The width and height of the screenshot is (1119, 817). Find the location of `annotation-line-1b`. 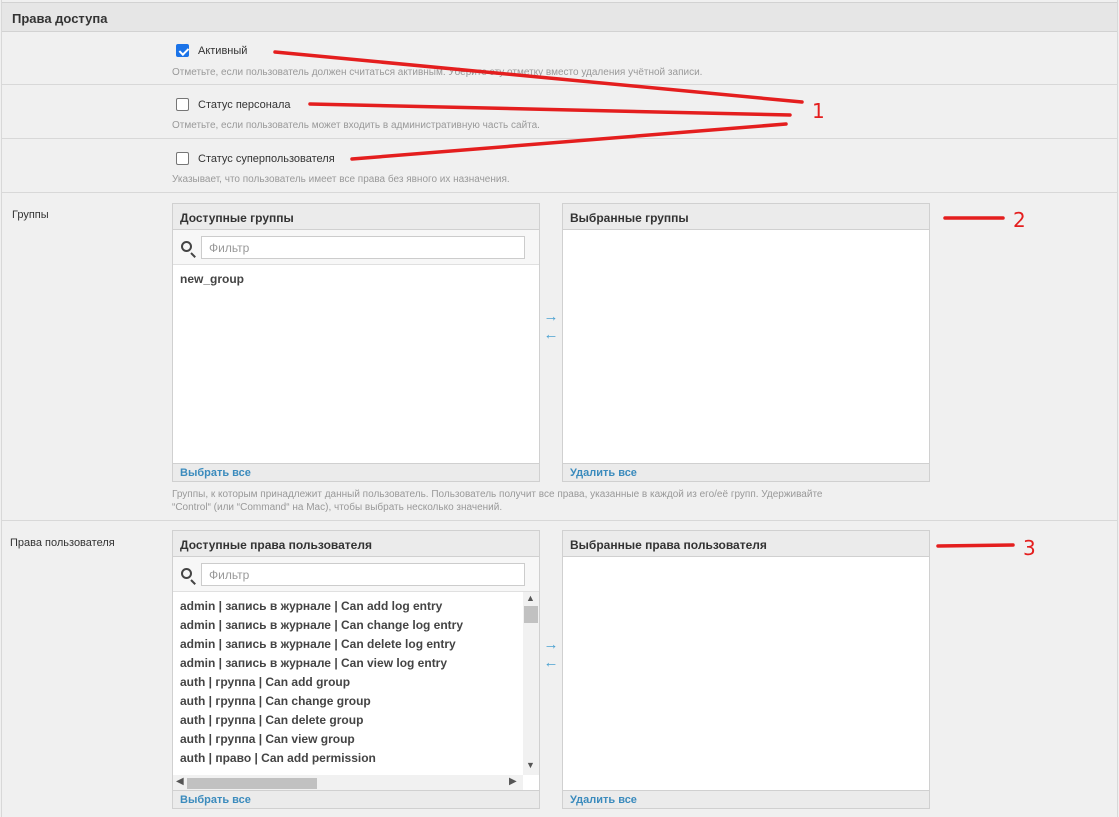

annotation-line-1b is located at coordinates (550, 109).